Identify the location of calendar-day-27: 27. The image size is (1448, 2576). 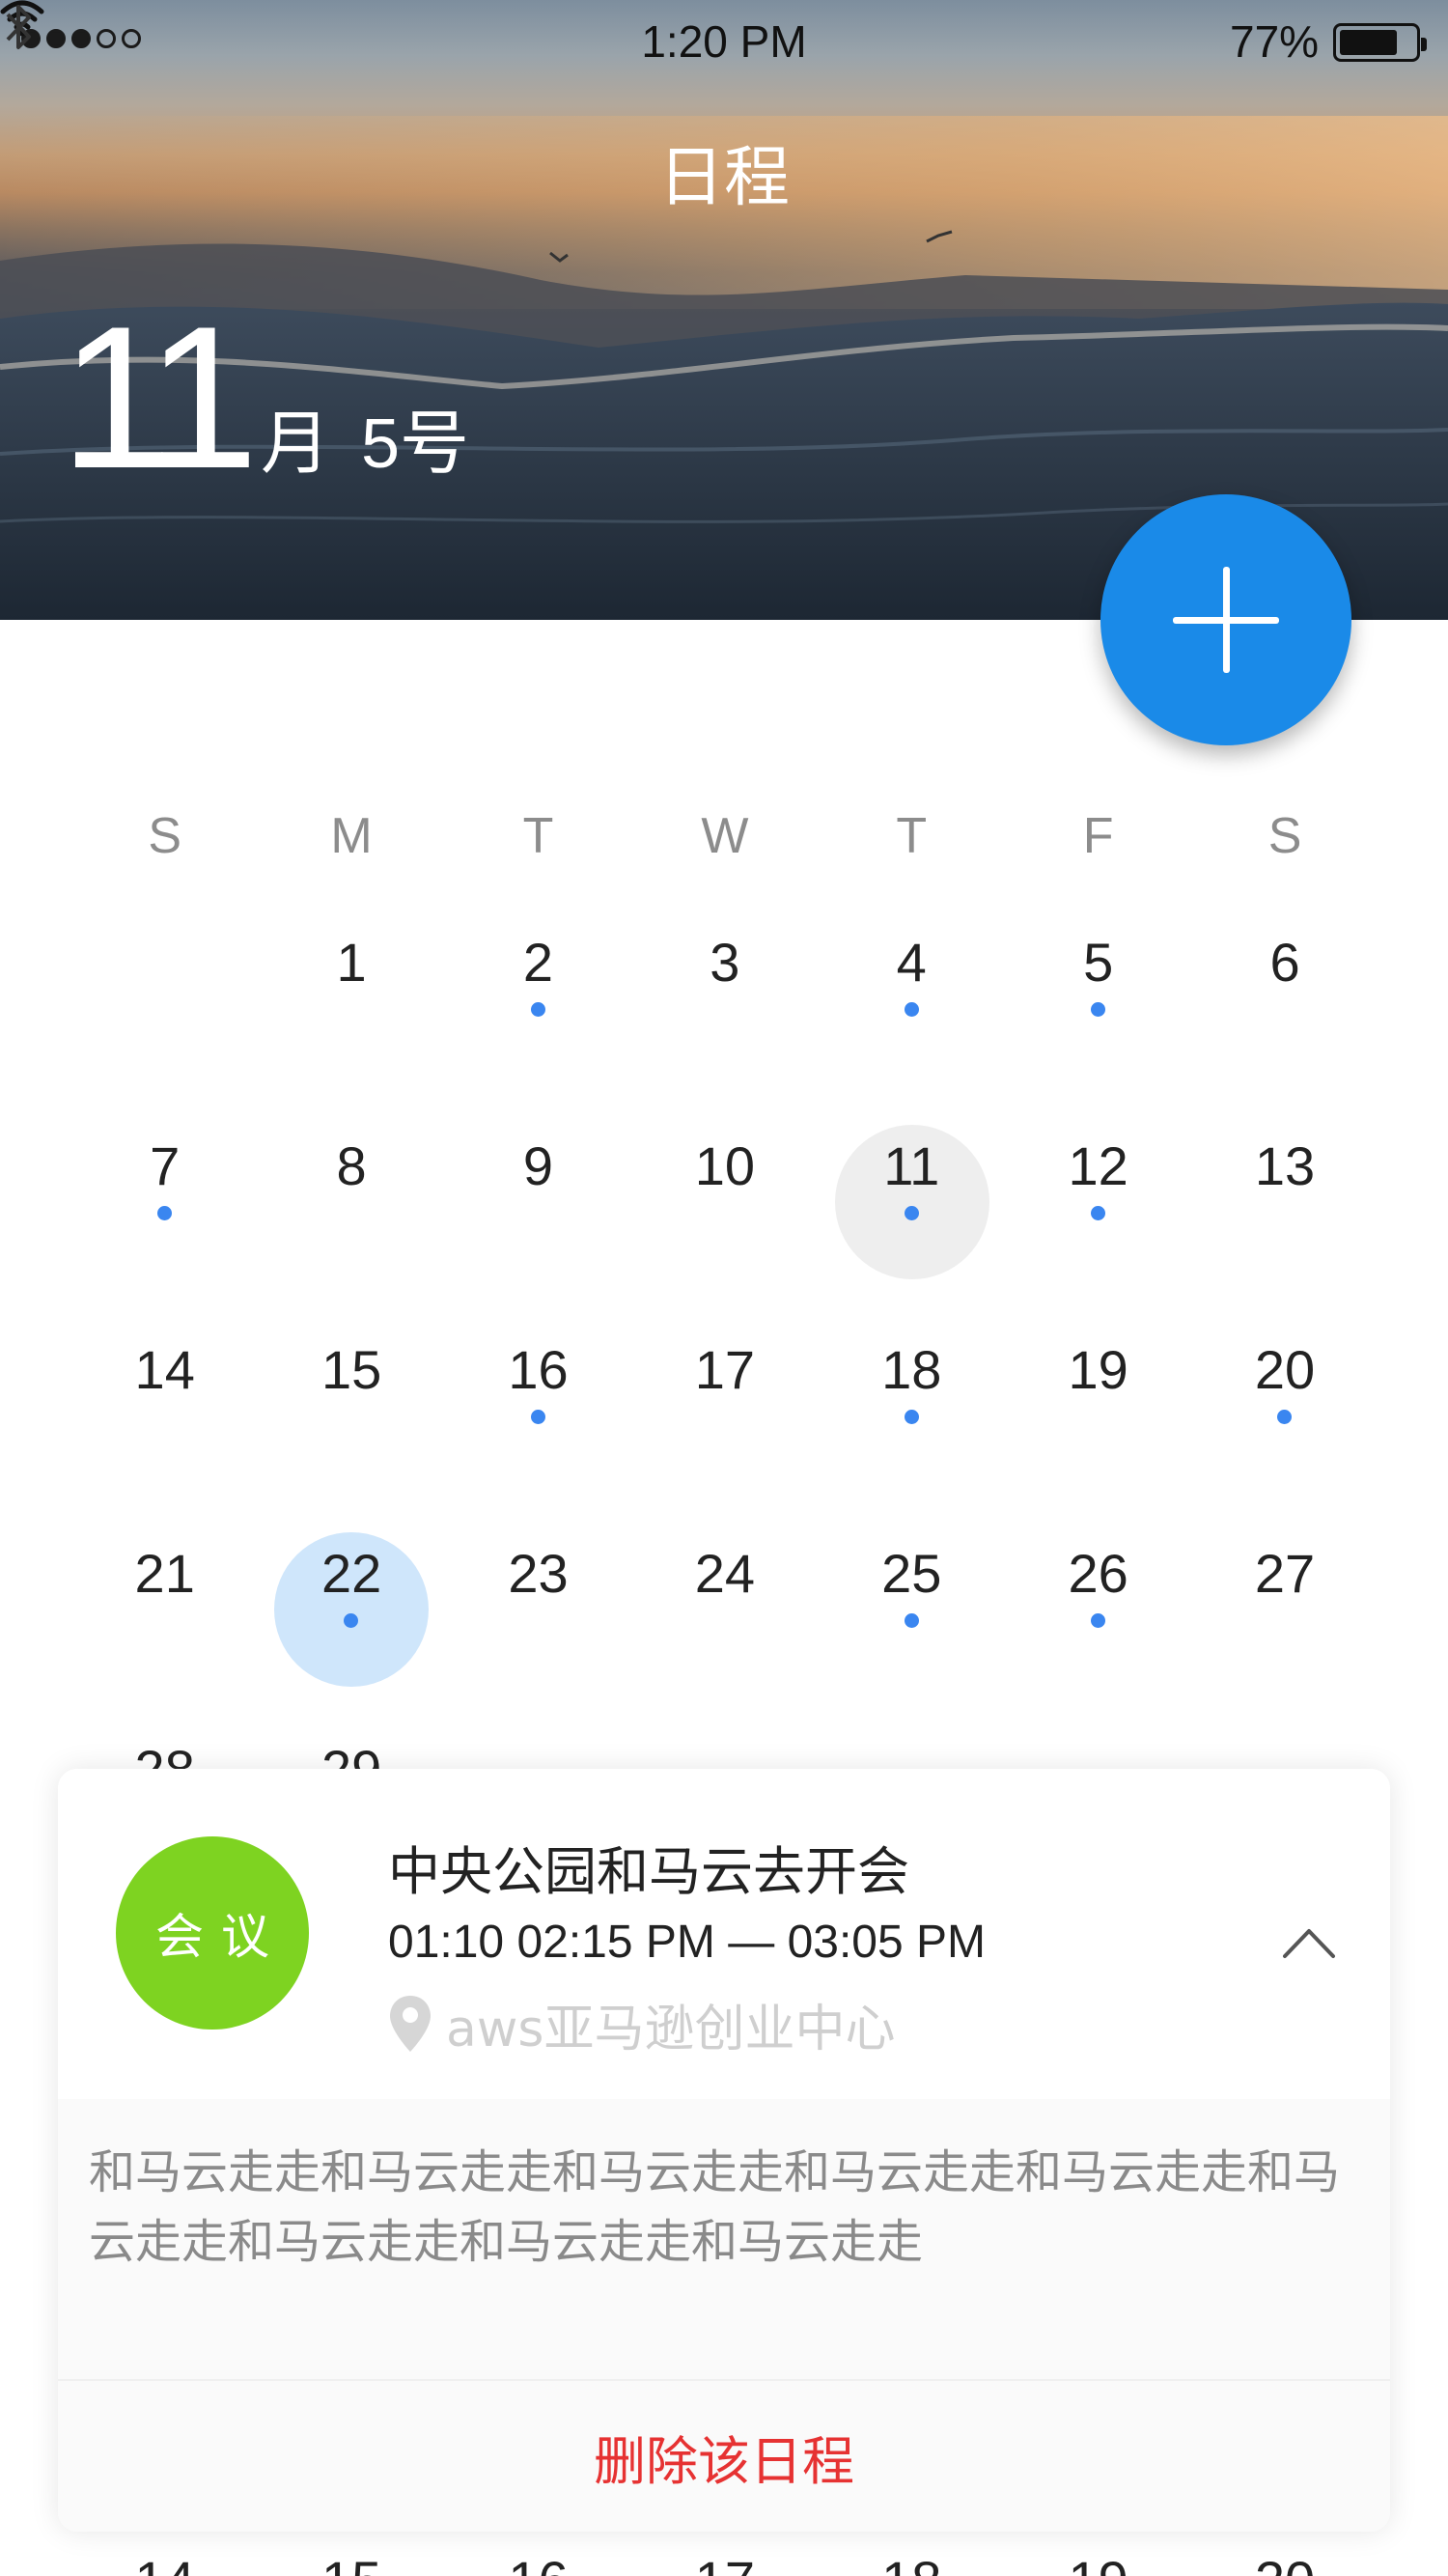
(1284, 1592).